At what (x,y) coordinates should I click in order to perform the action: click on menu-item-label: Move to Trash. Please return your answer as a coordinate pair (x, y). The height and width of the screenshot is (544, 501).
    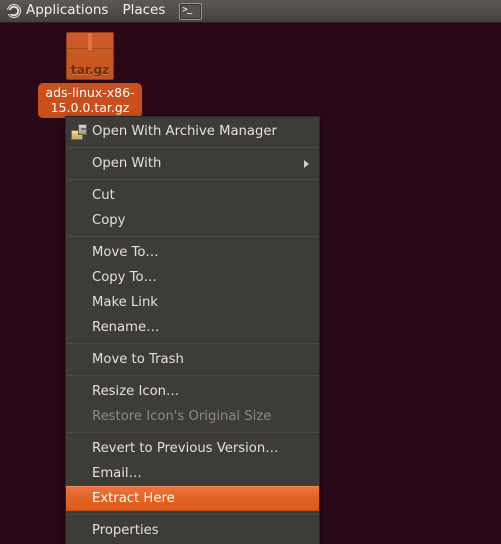
    Looking at the image, I should click on (138, 359).